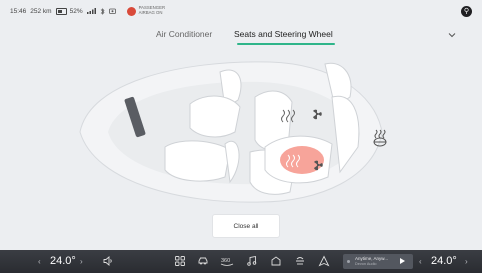 The image size is (482, 273). I want to click on battery-icon, so click(61, 11).